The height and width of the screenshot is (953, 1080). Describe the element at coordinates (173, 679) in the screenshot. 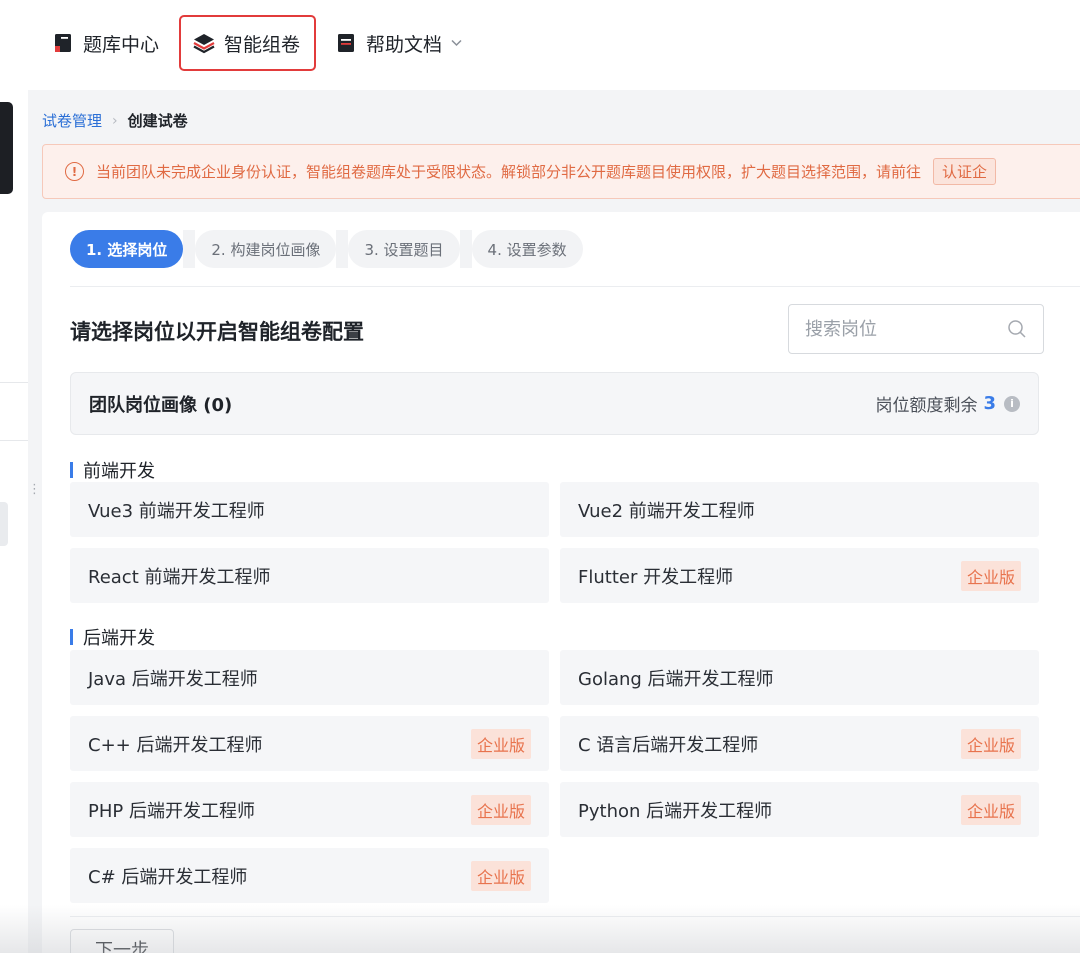

I see `position-name: Java 后端开发工程师` at that location.